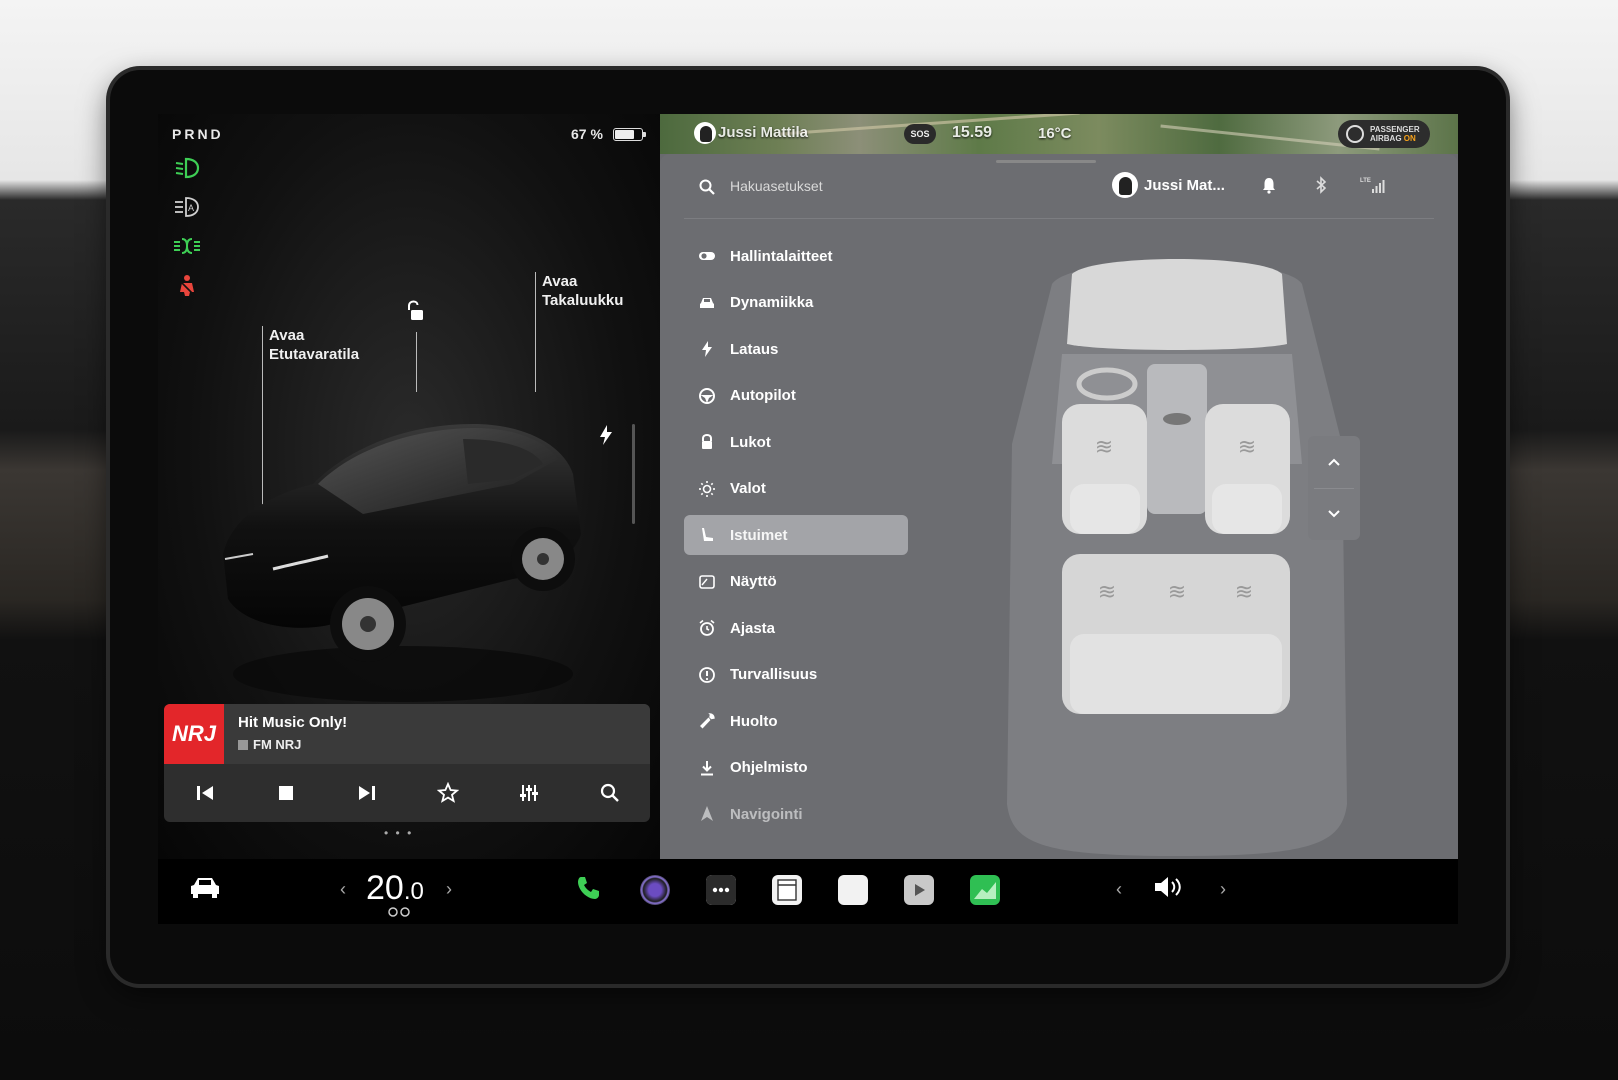 Image resolution: width=1618 pixels, height=1080 pixels. What do you see at coordinates (1321, 185) in the screenshot?
I see `bluetooth-icon` at bounding box center [1321, 185].